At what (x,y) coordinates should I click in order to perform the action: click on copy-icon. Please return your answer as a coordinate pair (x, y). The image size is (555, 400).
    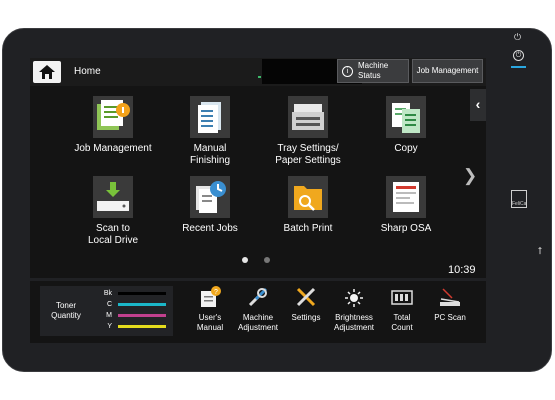
    Looking at the image, I should click on (406, 117).